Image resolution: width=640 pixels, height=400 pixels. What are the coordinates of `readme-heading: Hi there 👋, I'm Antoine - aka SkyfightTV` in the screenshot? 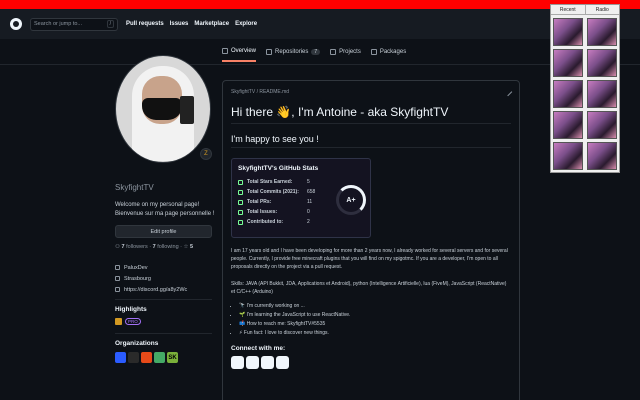 It's located at (371, 114).